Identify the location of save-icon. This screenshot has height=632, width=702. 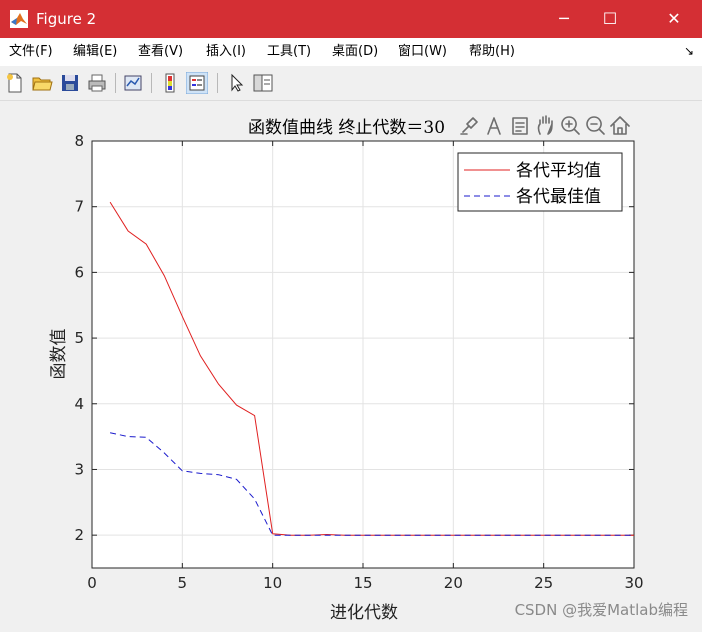
(70, 83).